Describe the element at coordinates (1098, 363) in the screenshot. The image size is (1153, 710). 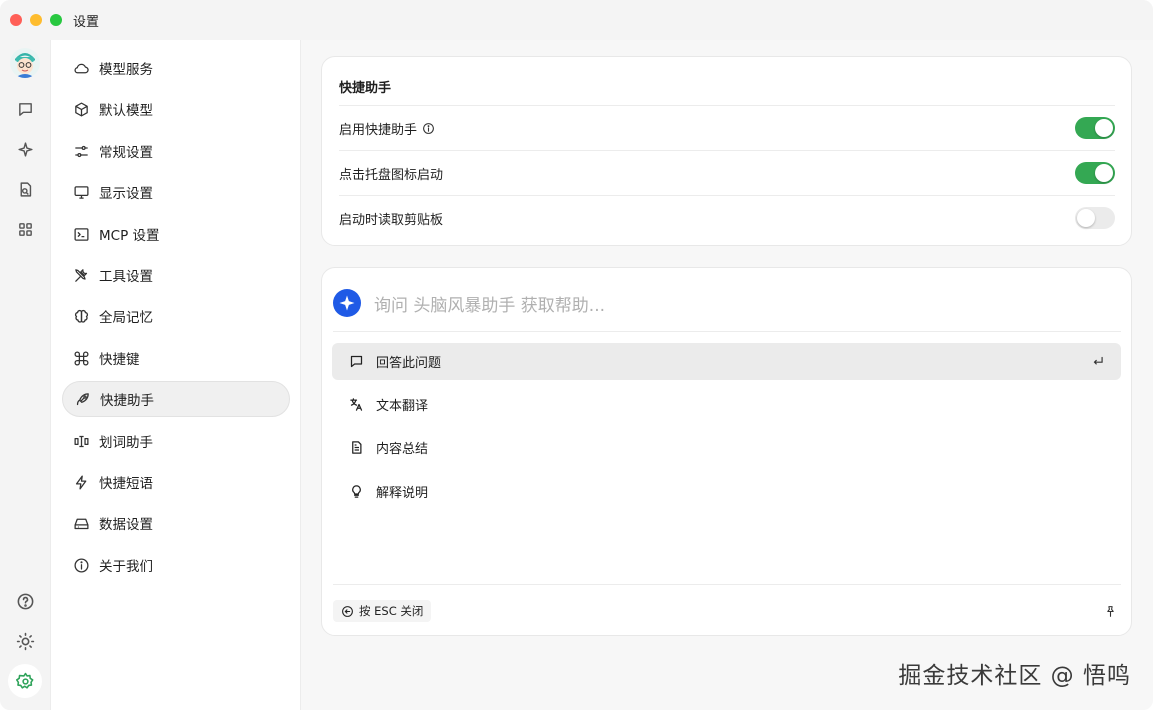
I see `enter-key-icon` at that location.